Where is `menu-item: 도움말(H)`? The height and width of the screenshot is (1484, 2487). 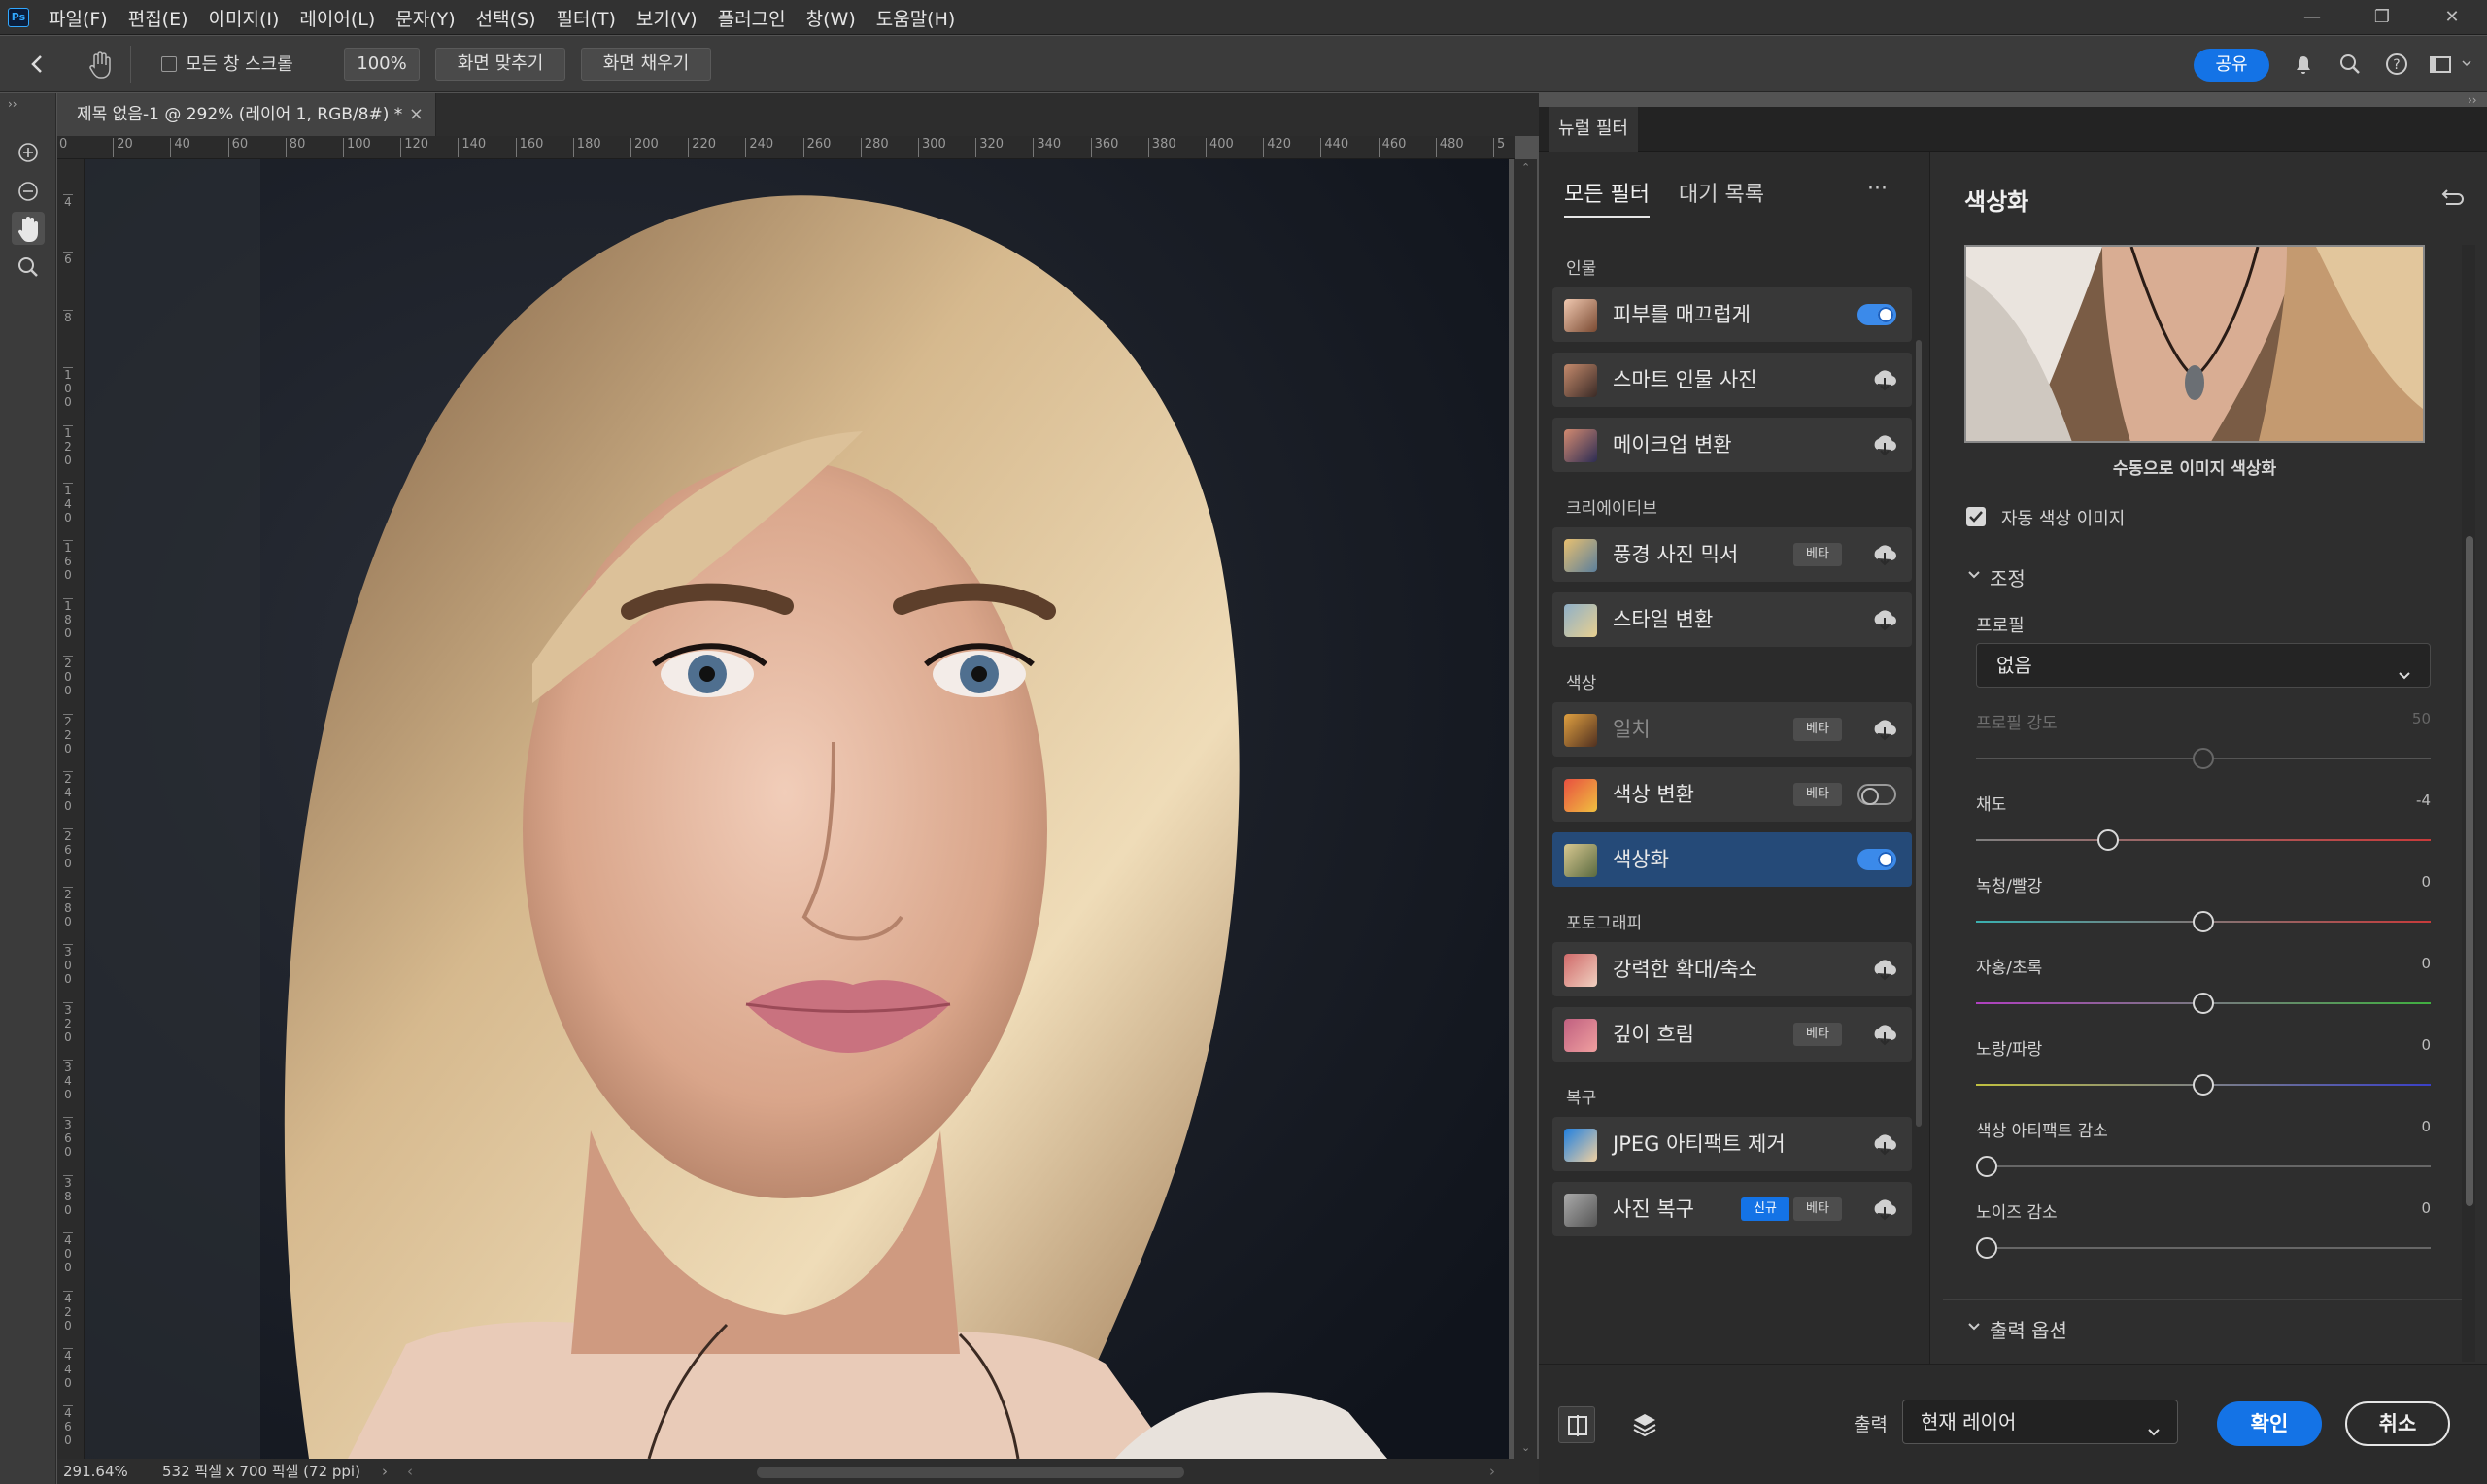 menu-item: 도움말(H) is located at coordinates (916, 18).